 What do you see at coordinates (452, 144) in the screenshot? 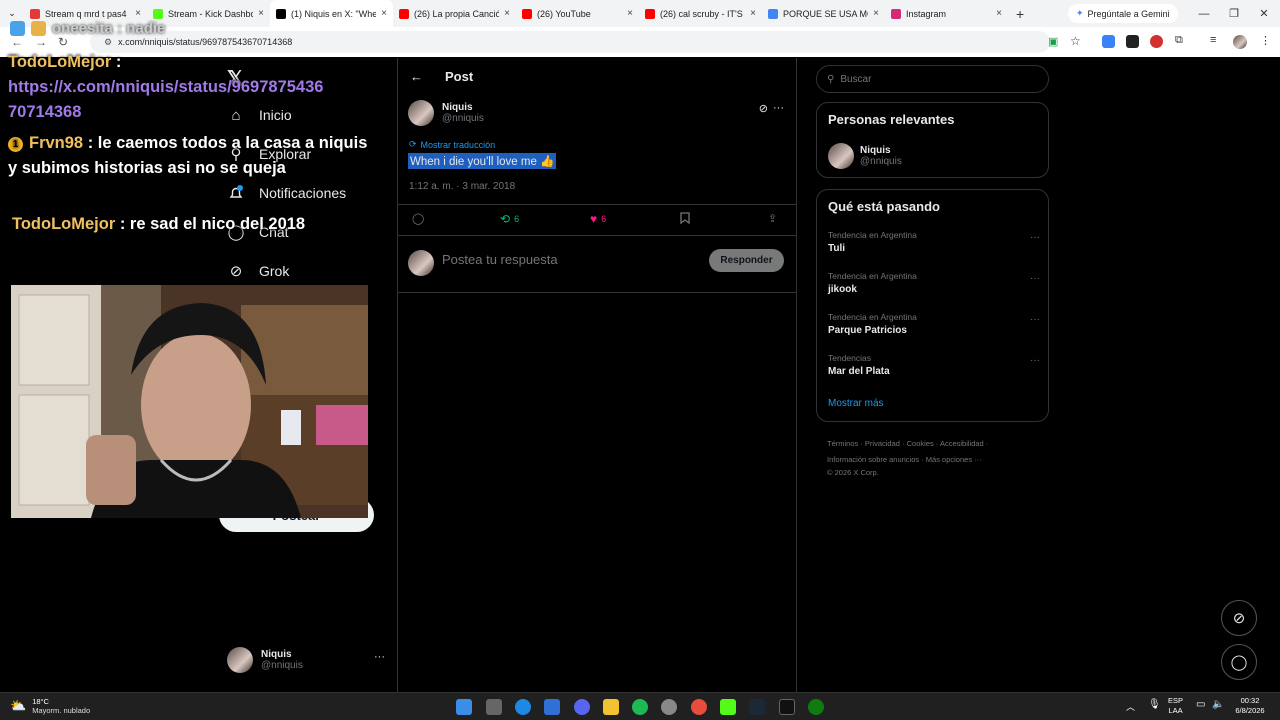
I see `translate-link: ⟳ Mostrar traducción` at bounding box center [452, 144].